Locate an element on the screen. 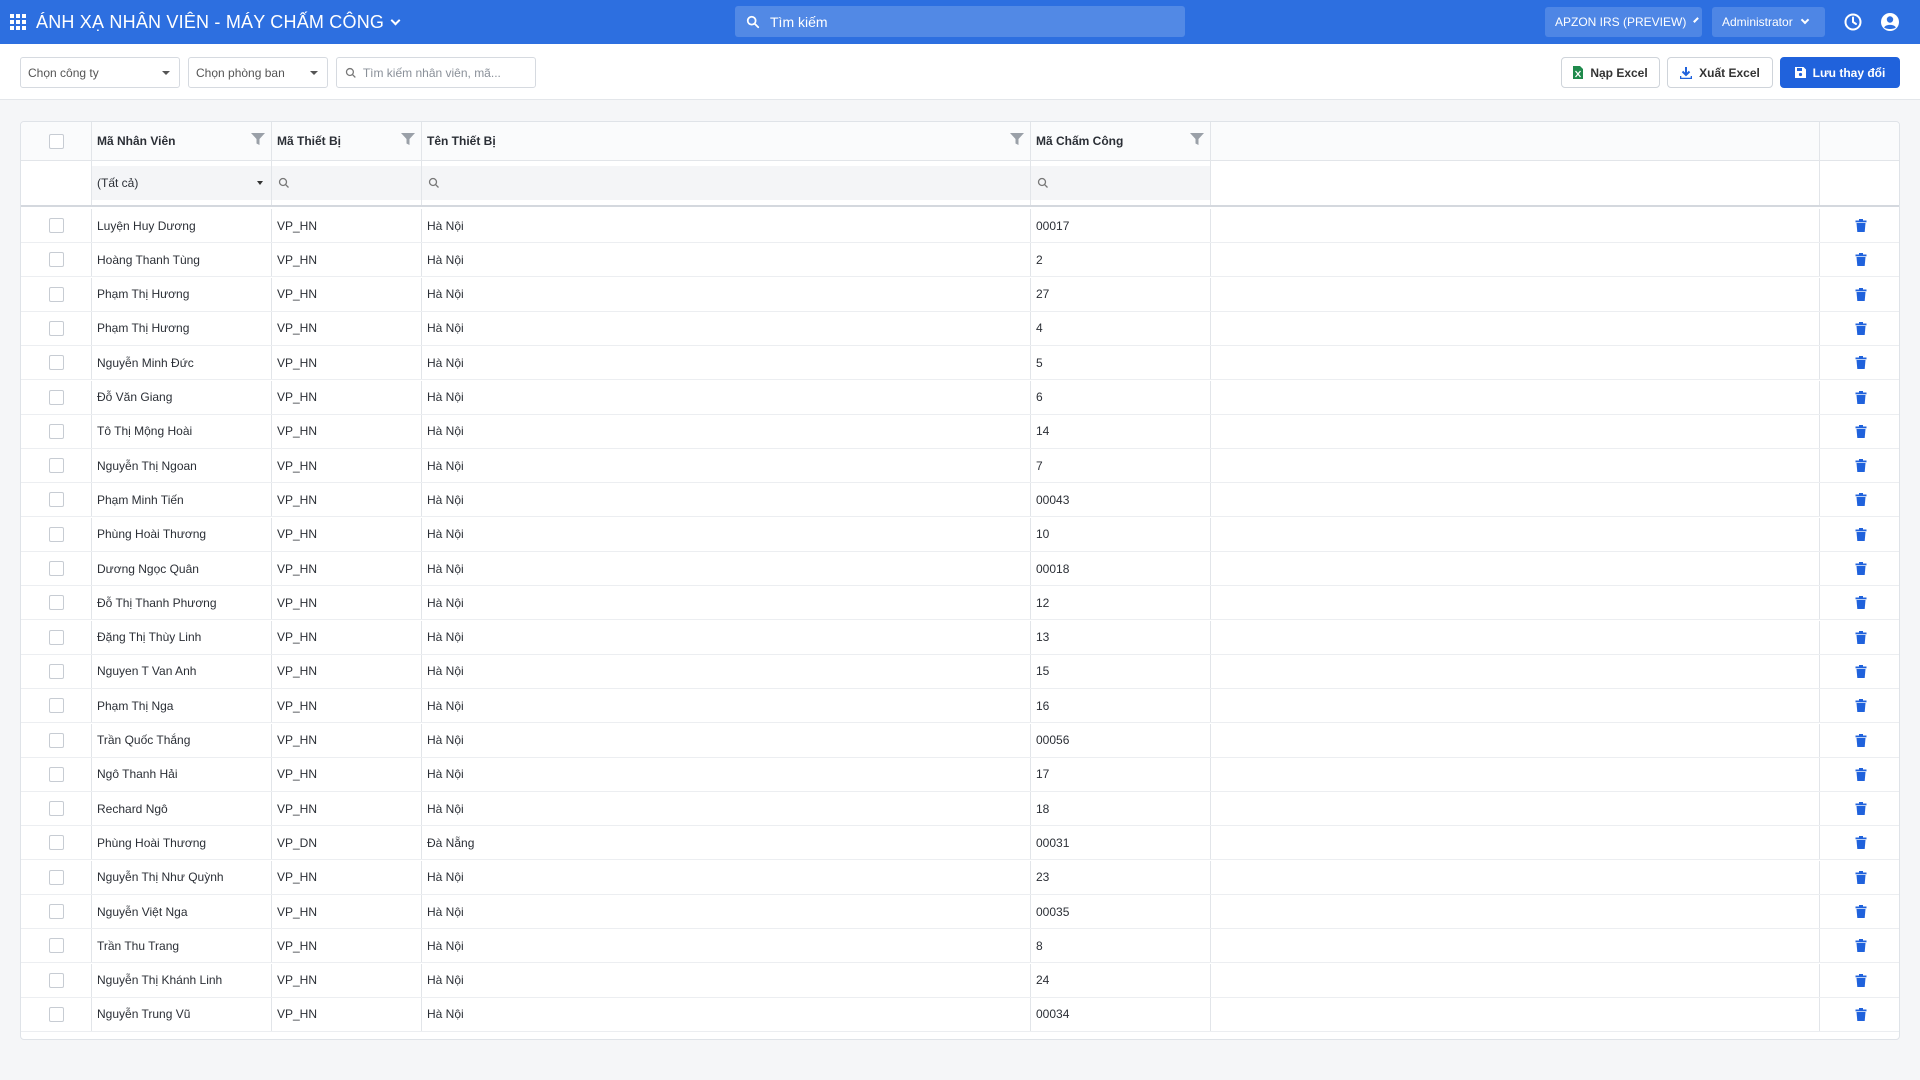 The image size is (1920, 1080). cell-timekeeping-code: 5 is located at coordinates (1121, 363).